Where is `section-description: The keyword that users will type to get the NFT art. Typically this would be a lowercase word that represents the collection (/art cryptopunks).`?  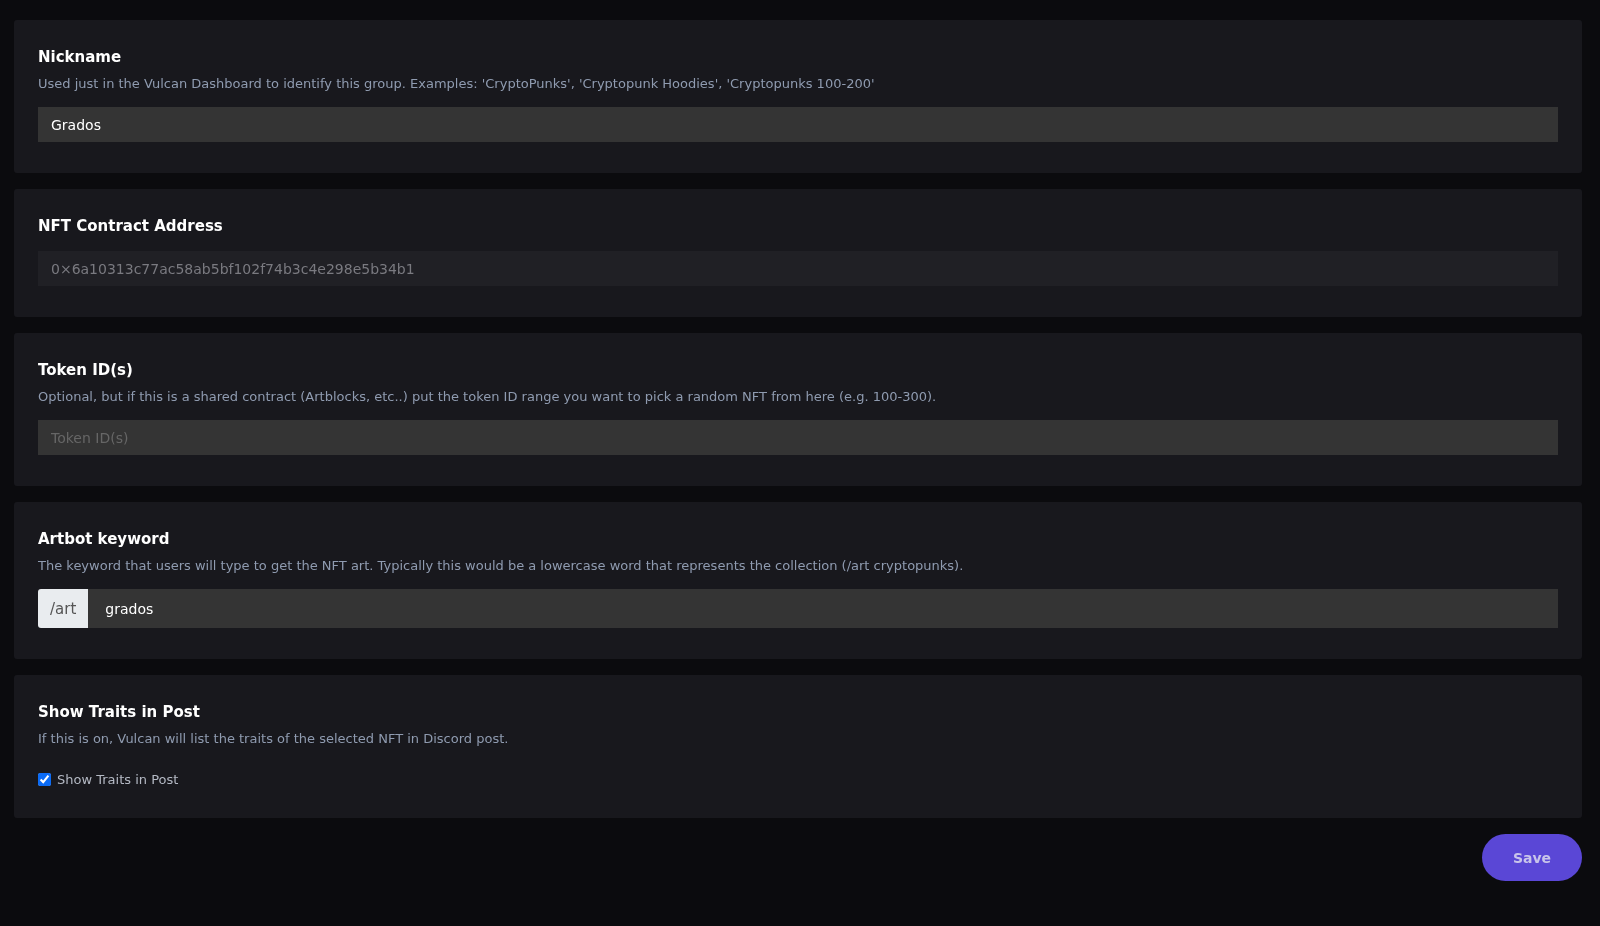 section-description: The keyword that users will type to get the NFT art. Typically this would be a lowercase word that represents the collection (/art cryptopunks). is located at coordinates (501, 565).